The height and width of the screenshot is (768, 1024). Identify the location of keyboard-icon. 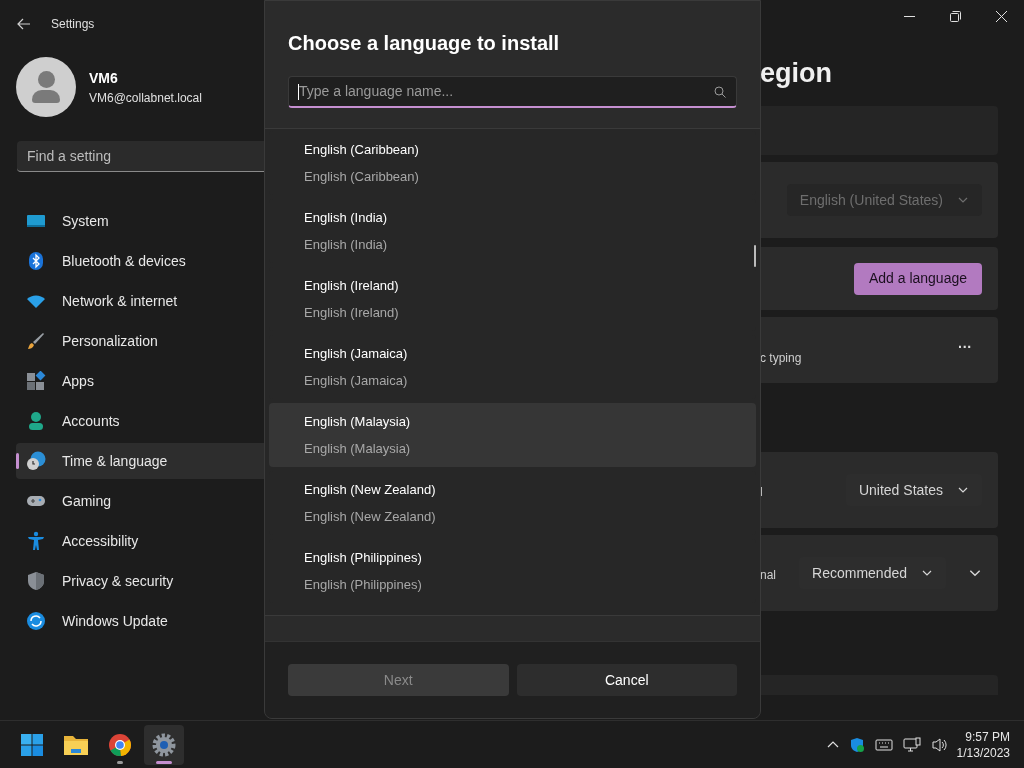
(883, 744).